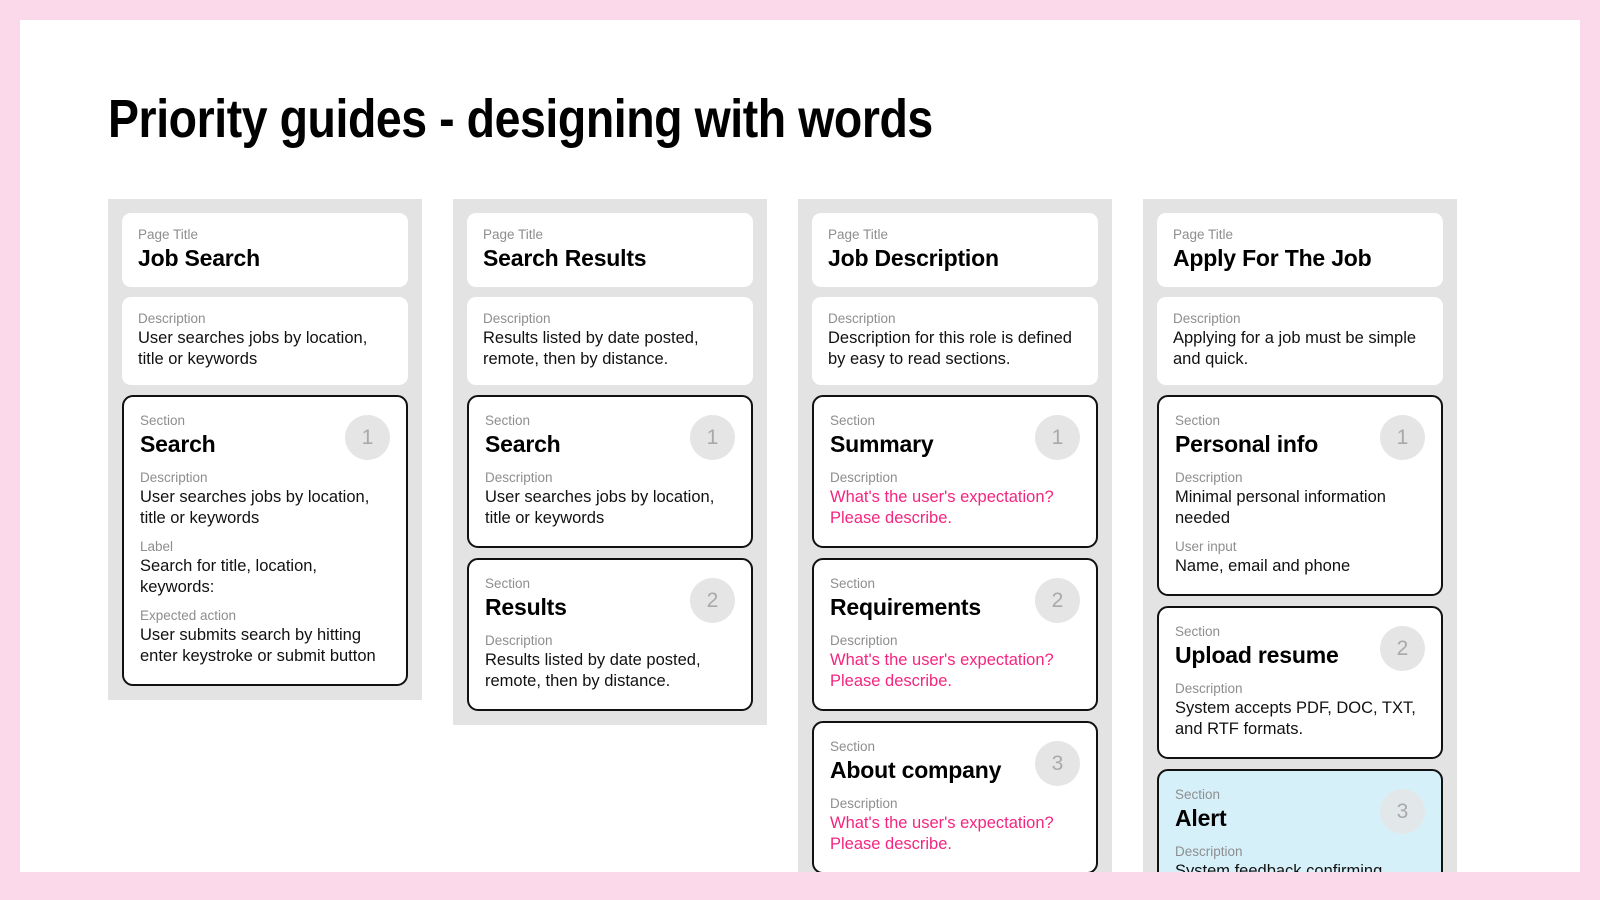 This screenshot has height=900, width=1600. Describe the element at coordinates (526, 598) in the screenshot. I see `section-header-text: Section Results` at that location.